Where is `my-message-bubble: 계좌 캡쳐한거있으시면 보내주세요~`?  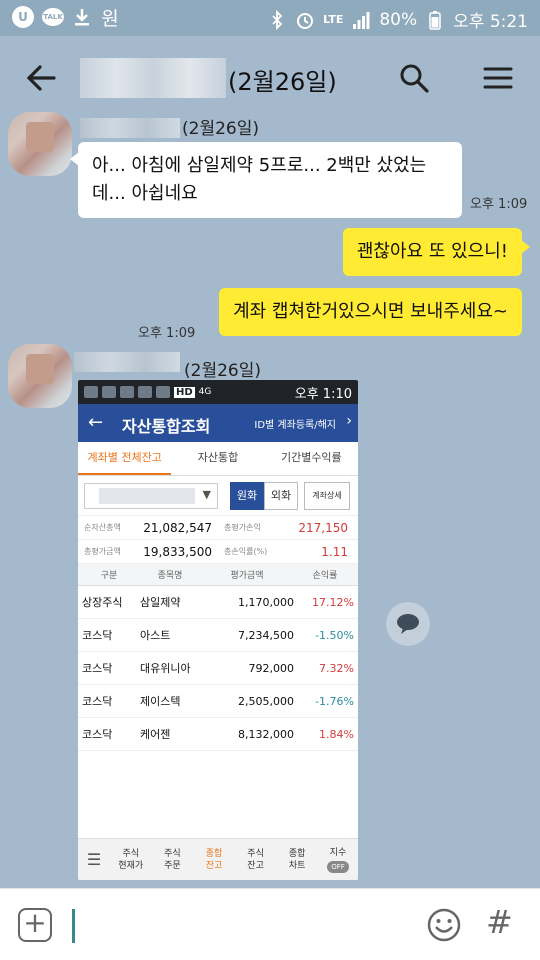 my-message-bubble: 계좌 캡쳐한거있으시면 보내주세요~ is located at coordinates (370, 312).